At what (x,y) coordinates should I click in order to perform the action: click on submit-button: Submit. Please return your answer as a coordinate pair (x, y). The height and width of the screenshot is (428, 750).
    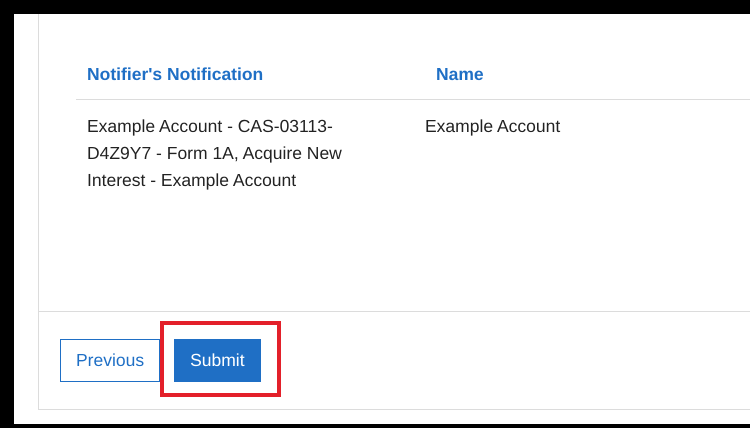
    Looking at the image, I should click on (217, 360).